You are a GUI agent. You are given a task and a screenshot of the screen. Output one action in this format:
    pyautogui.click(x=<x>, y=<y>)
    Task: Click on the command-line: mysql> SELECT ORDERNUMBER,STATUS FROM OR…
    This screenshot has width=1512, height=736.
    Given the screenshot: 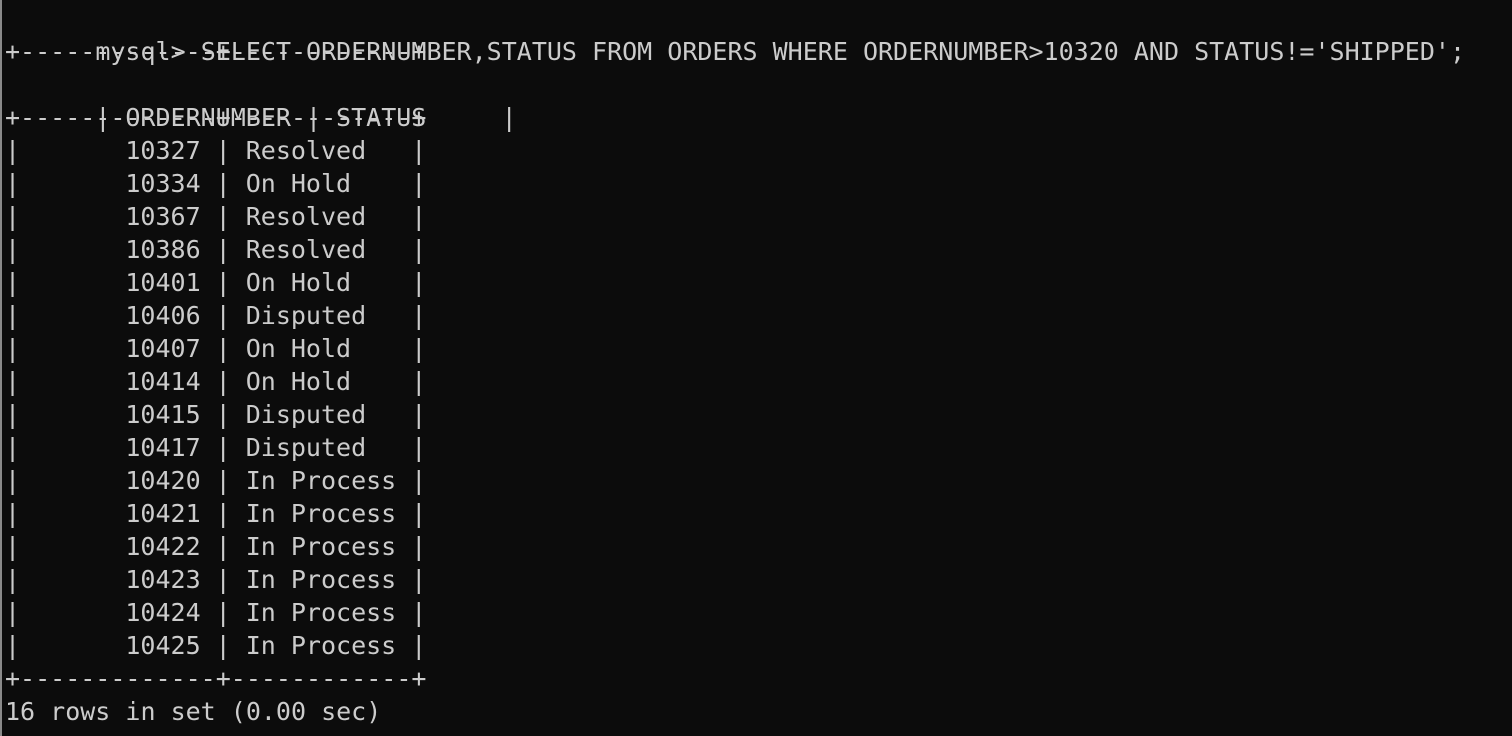 What is the action you would take?
    pyautogui.click(x=735, y=34)
    